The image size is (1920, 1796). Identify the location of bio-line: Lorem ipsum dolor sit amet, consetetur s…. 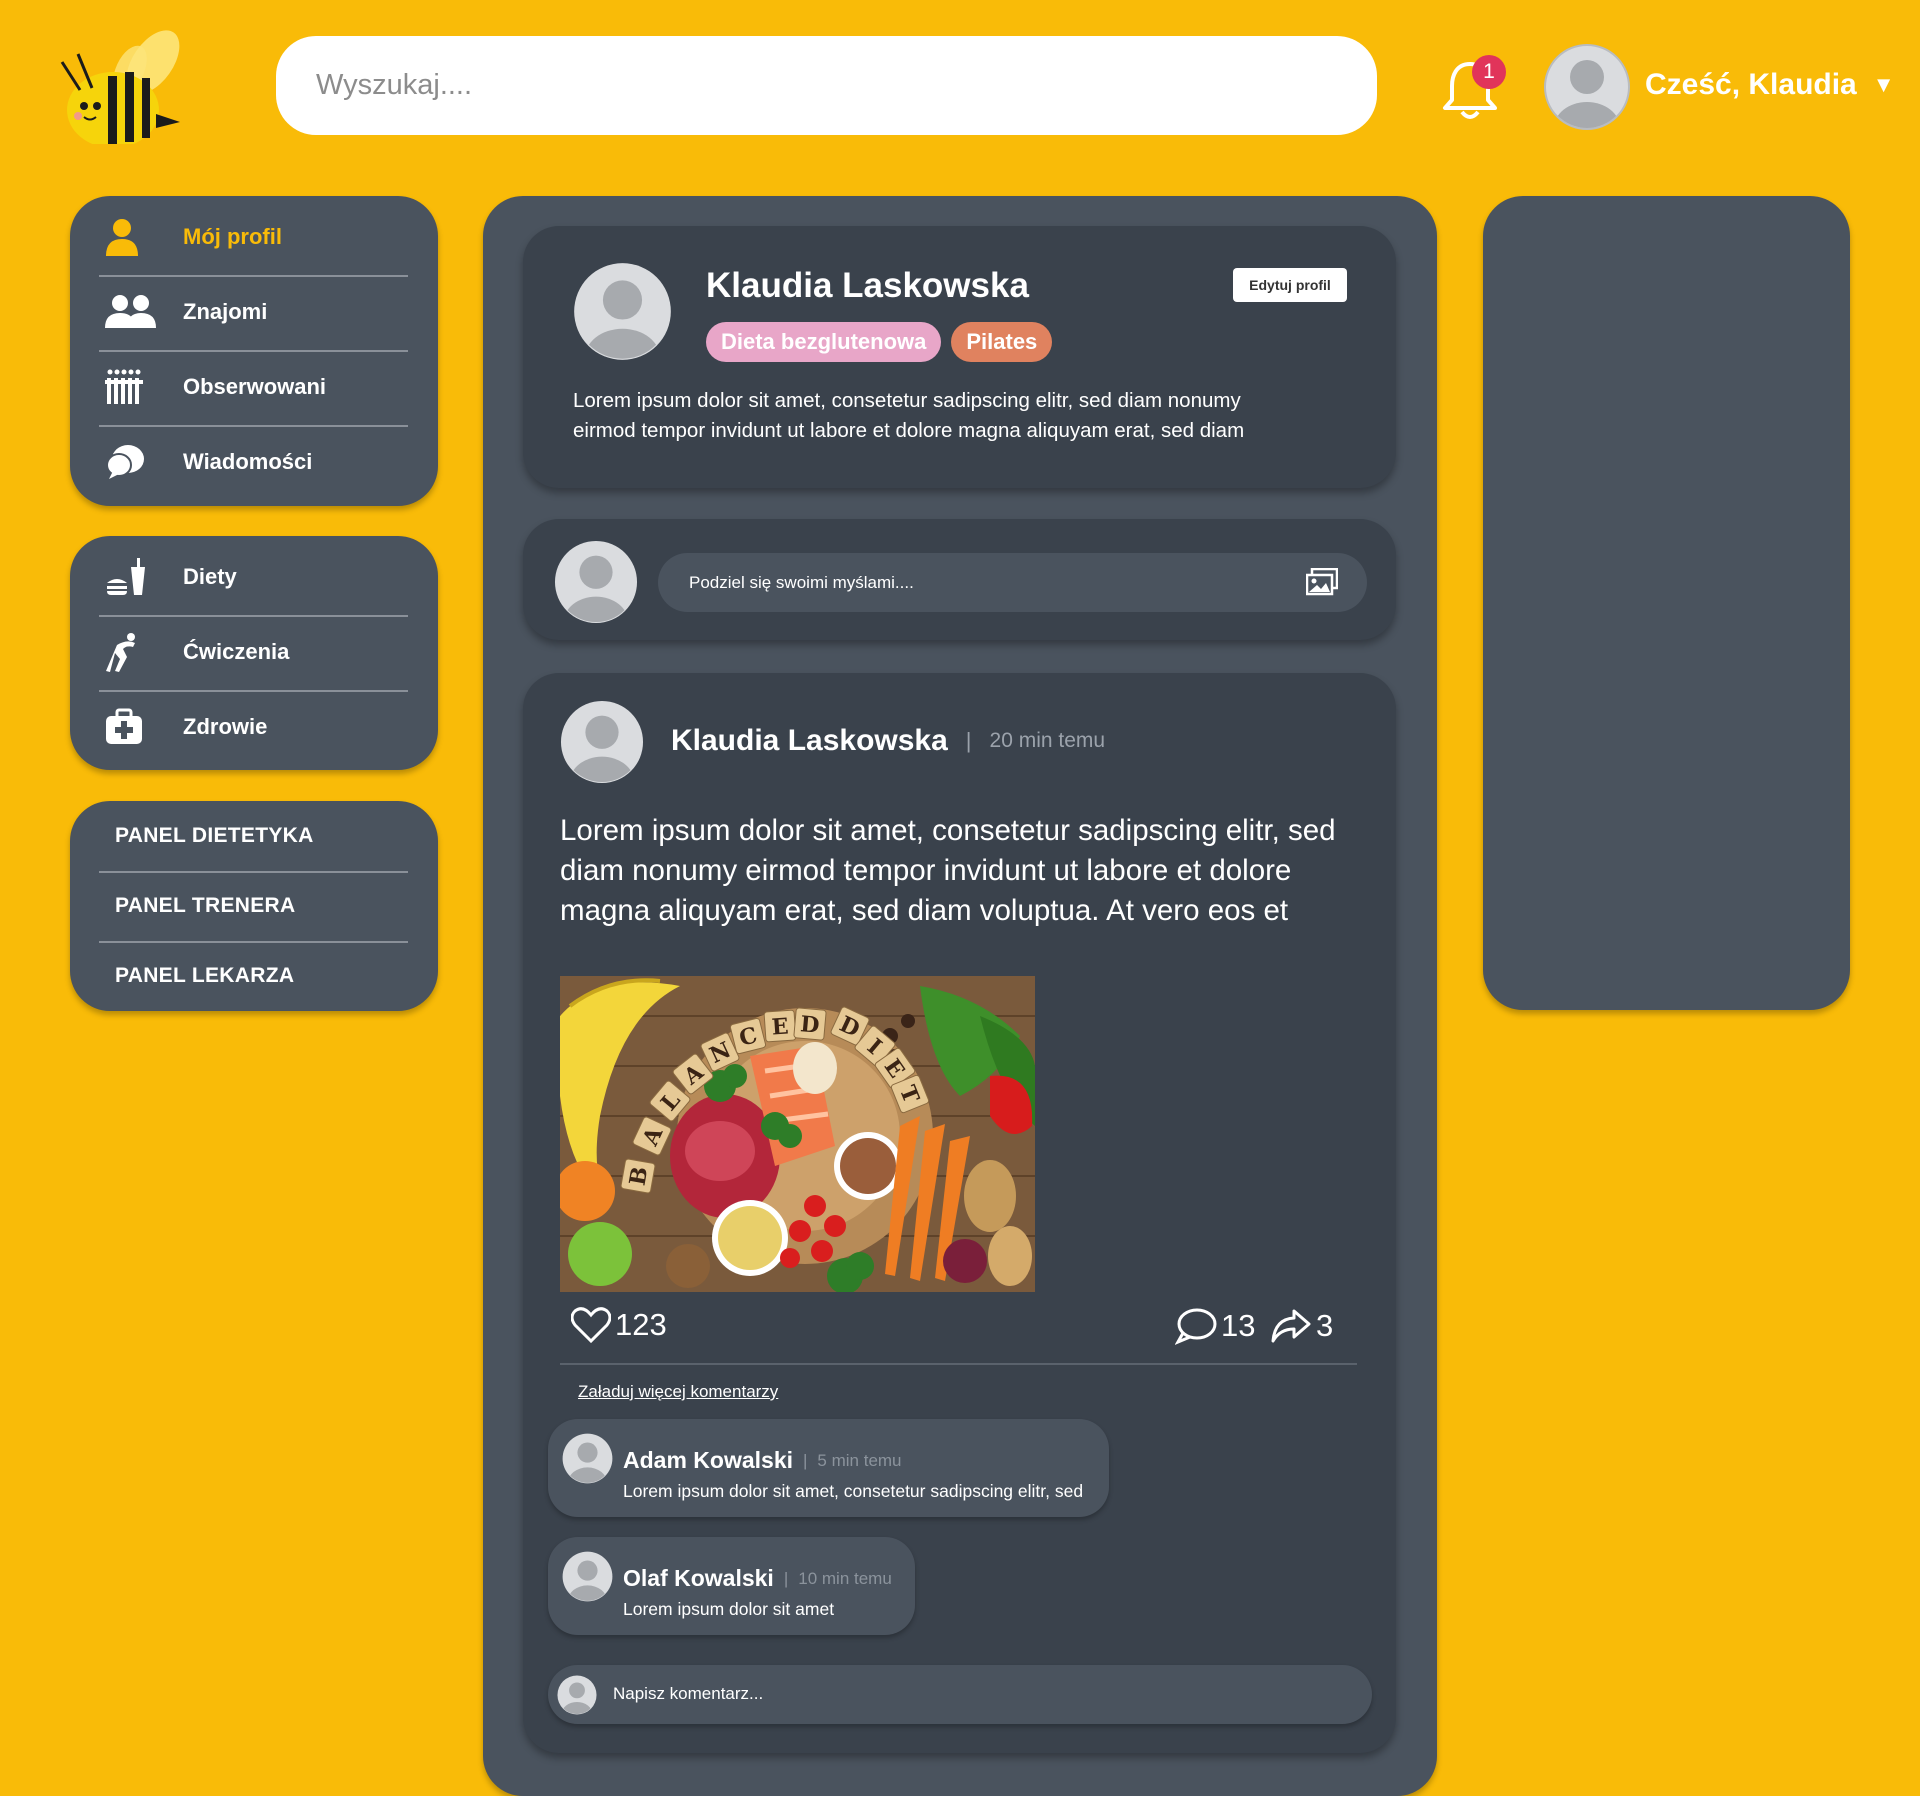
(907, 400).